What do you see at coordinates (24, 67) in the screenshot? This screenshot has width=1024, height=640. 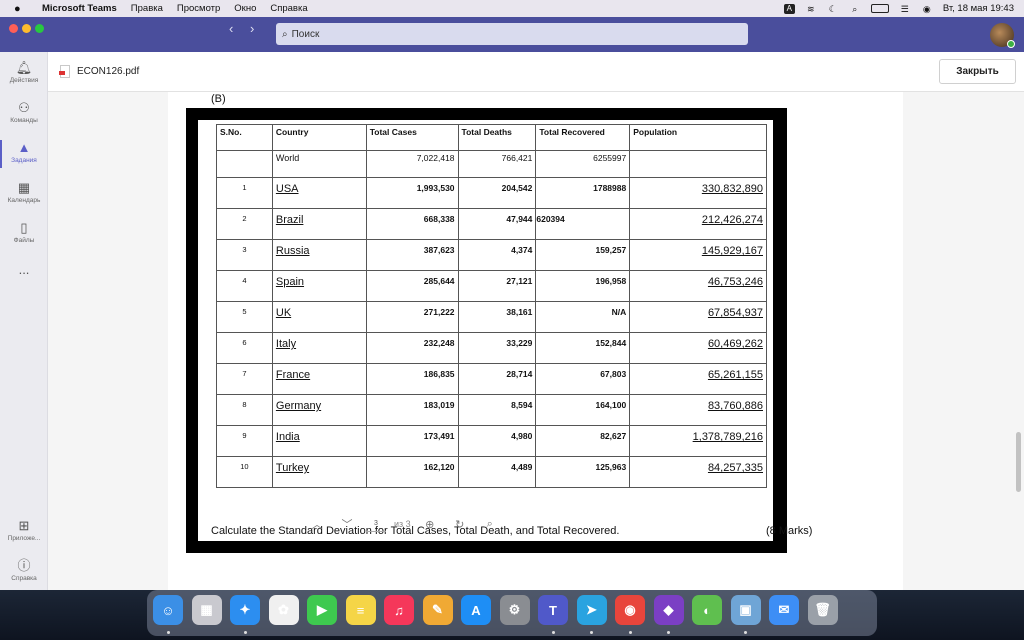 I see `bell-icon: 🔔︎` at bounding box center [24, 67].